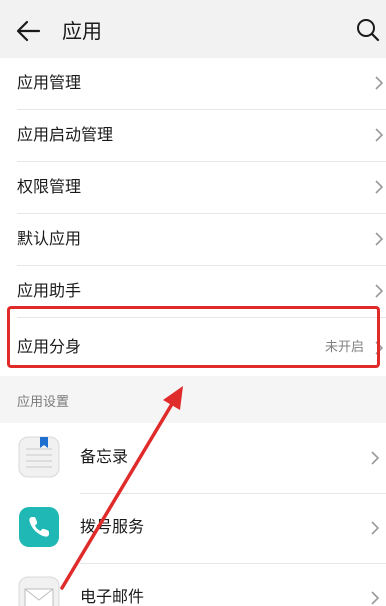 Image resolution: width=386 pixels, height=606 pixels. Describe the element at coordinates (112, 596) in the screenshot. I see `app-name: 电子邮件` at that location.